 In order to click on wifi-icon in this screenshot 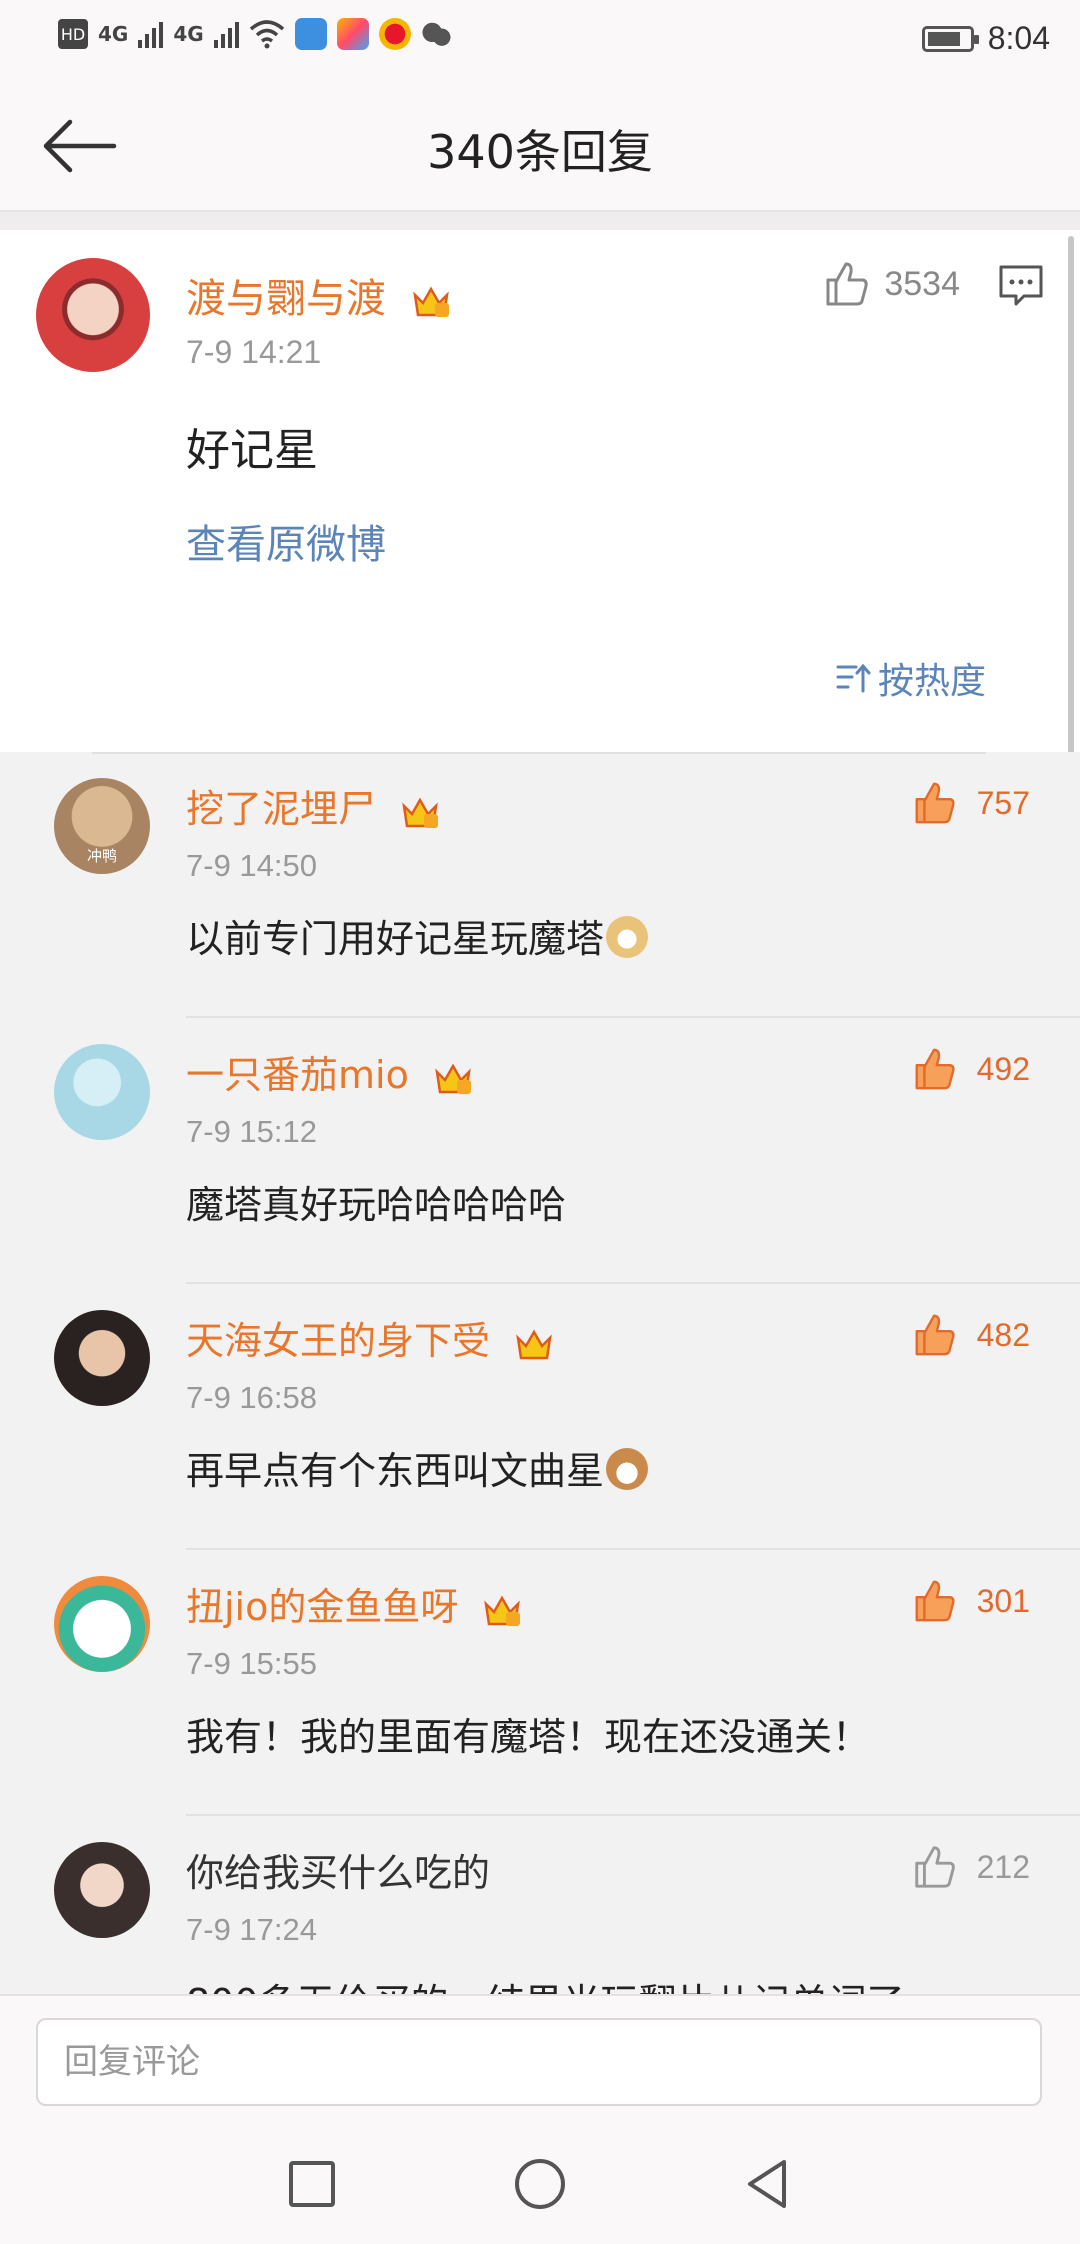, I will do `click(266, 34)`.